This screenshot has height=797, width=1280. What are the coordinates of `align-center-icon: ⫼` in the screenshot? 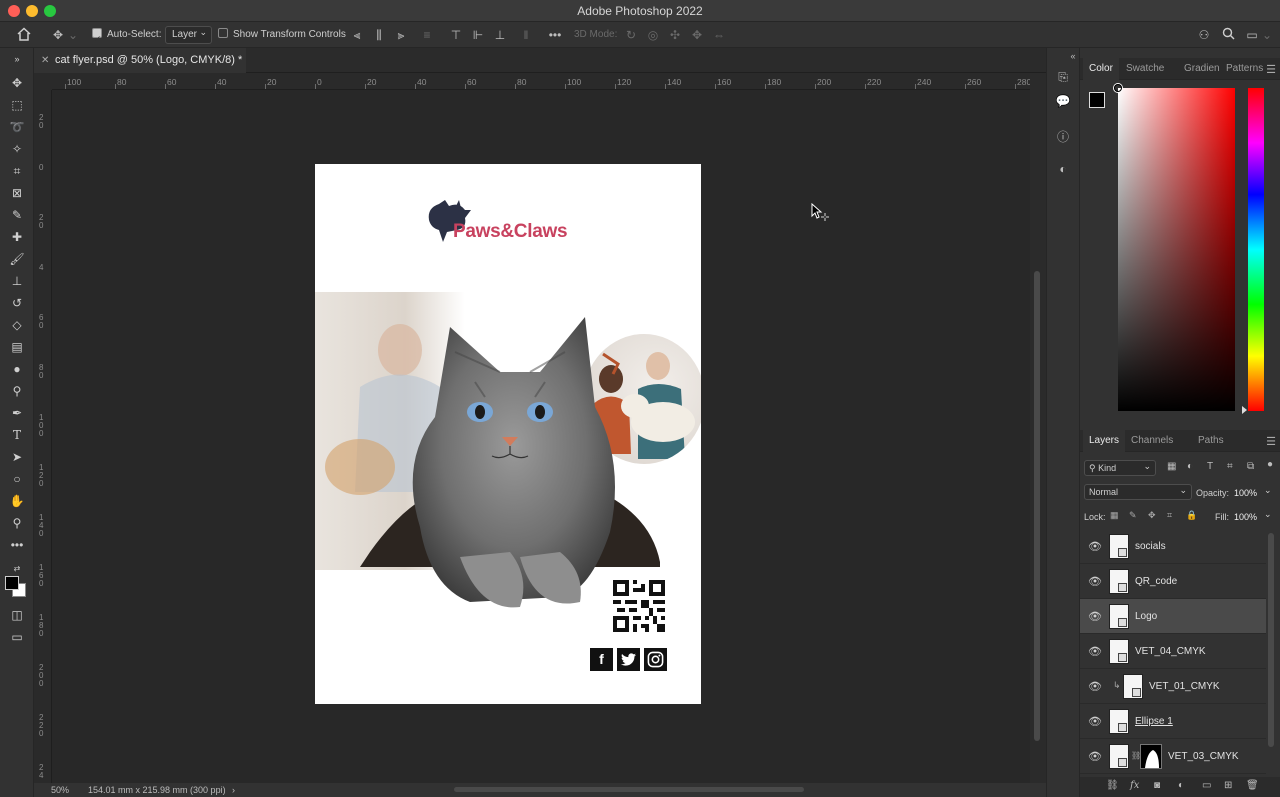 It's located at (379, 35).